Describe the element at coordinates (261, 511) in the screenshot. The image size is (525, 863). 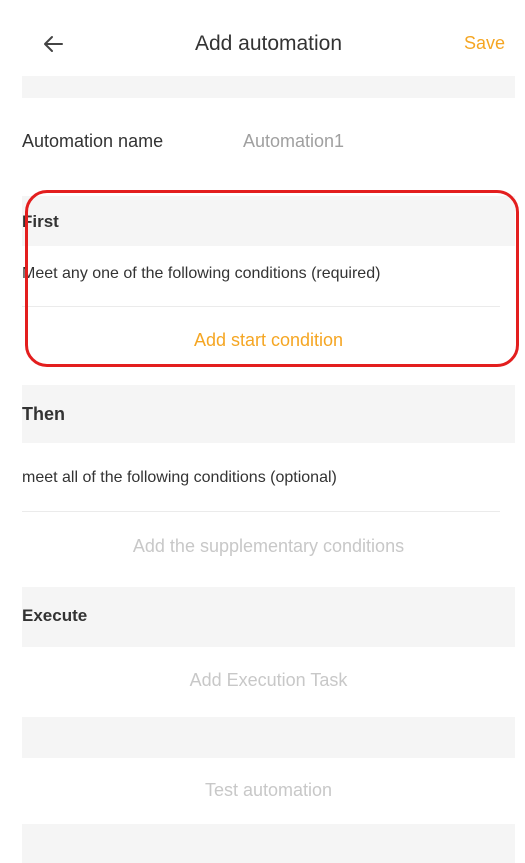
I see `then-divider` at that location.